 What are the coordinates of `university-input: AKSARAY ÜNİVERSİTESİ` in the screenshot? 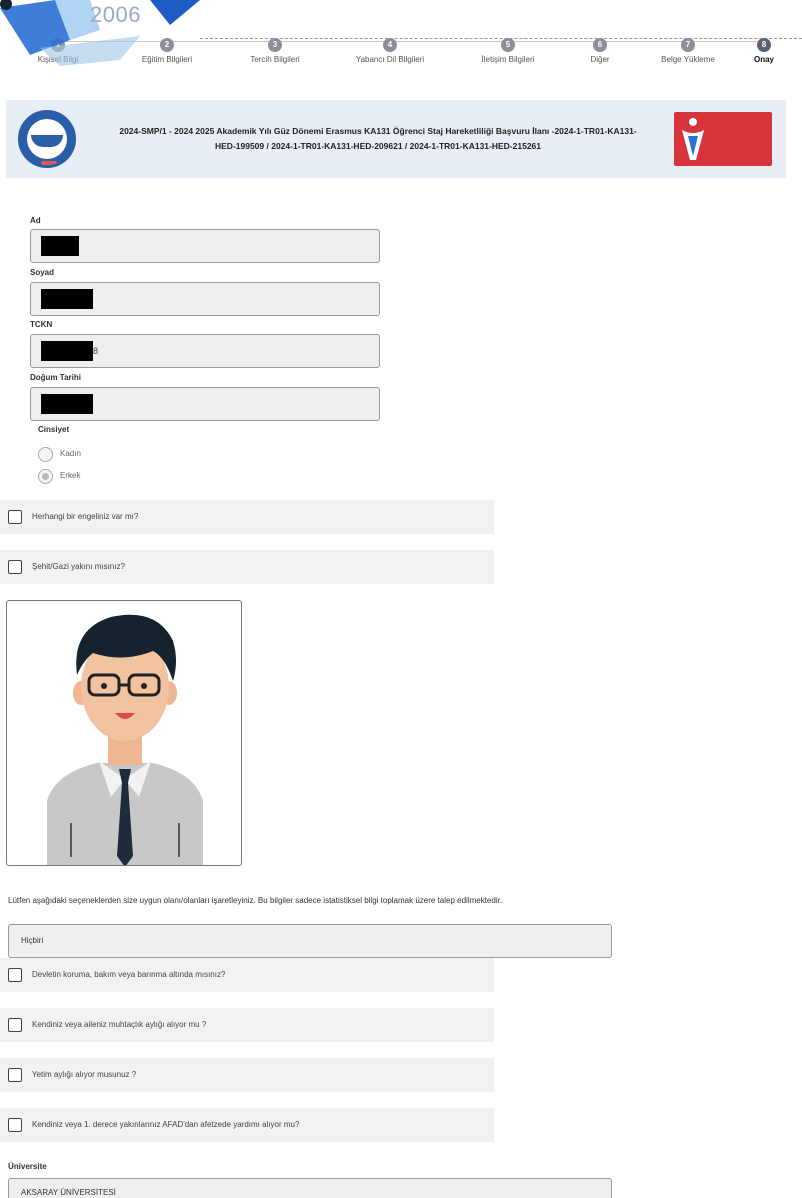 It's located at (310, 1188).